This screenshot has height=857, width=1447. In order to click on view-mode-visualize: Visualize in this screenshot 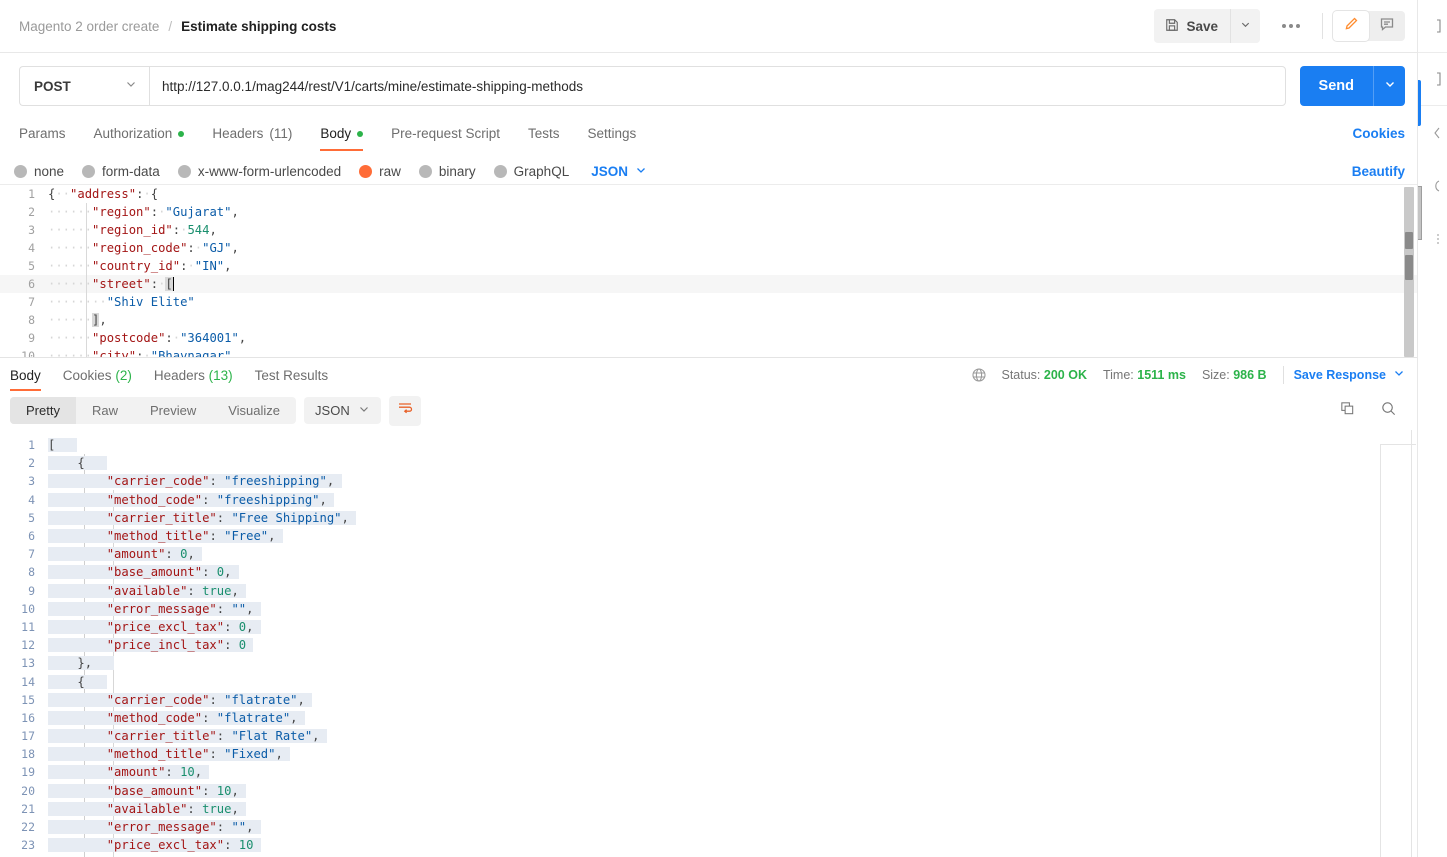, I will do `click(254, 410)`.